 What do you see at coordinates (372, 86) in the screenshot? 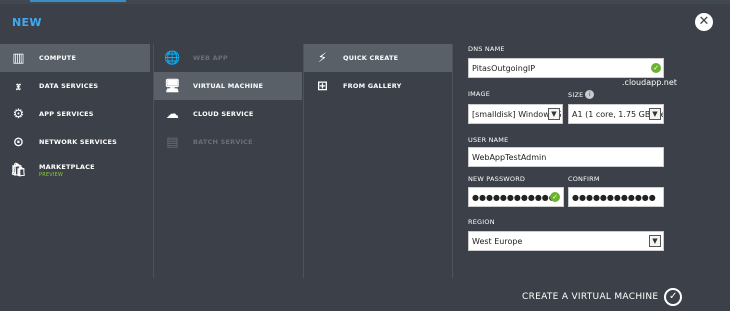
I see `vm-option-label: FROM GALLERY` at bounding box center [372, 86].